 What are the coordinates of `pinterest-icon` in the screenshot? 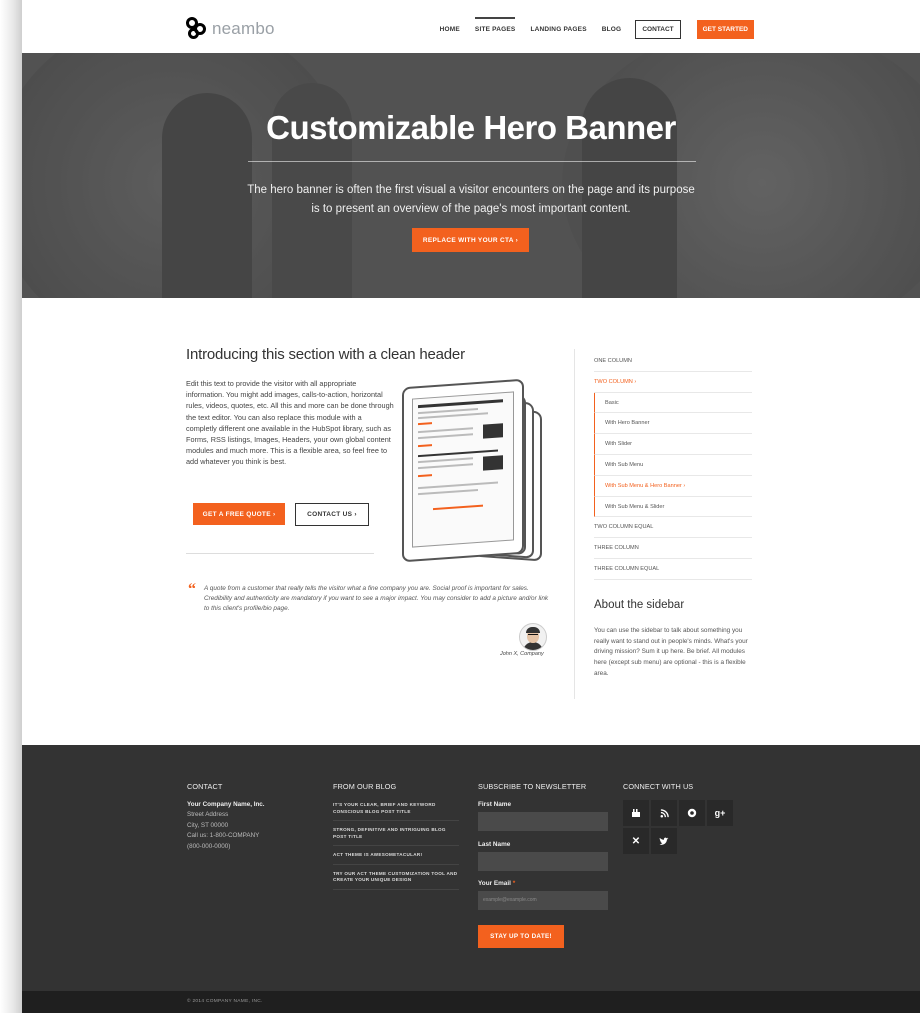 It's located at (692, 813).